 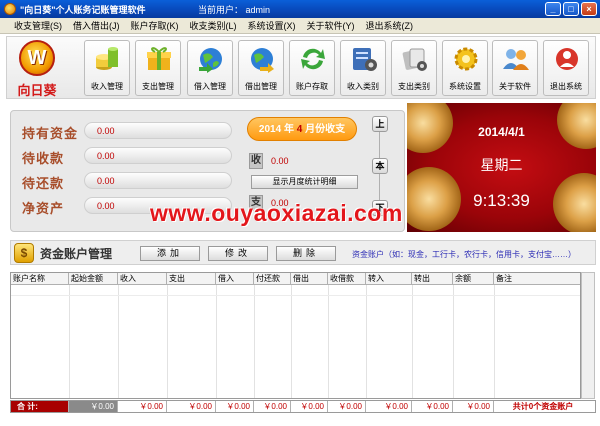 I want to click on receivable-row: 待收款 0.00, so click(x=127, y=157).